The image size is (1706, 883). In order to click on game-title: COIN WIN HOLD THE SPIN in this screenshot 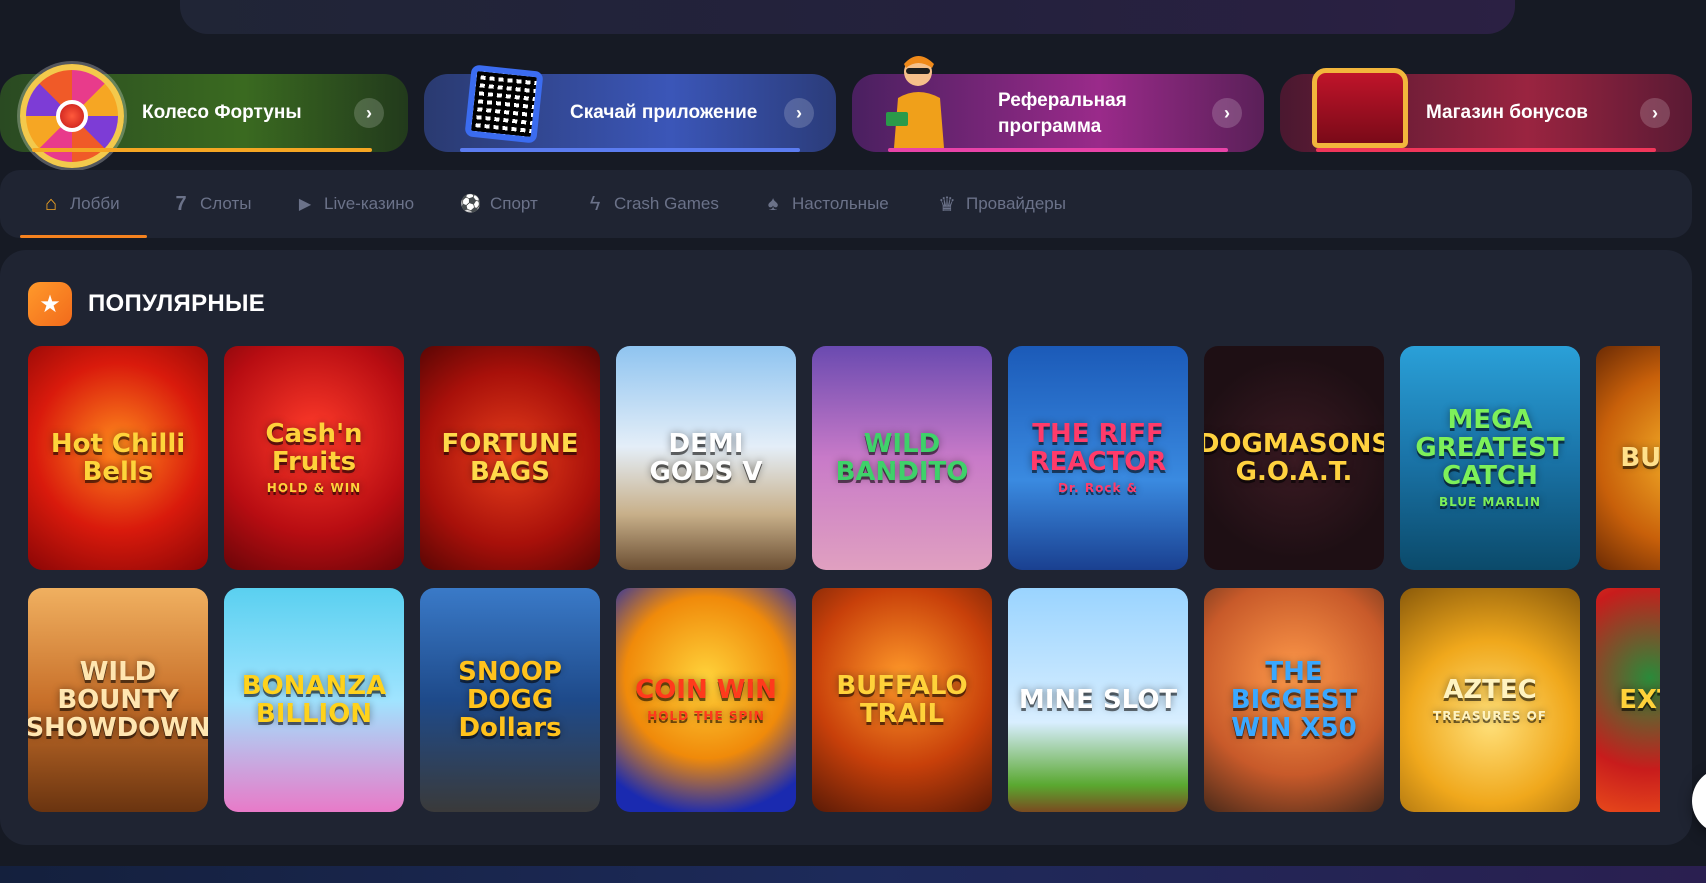, I will do `click(706, 700)`.